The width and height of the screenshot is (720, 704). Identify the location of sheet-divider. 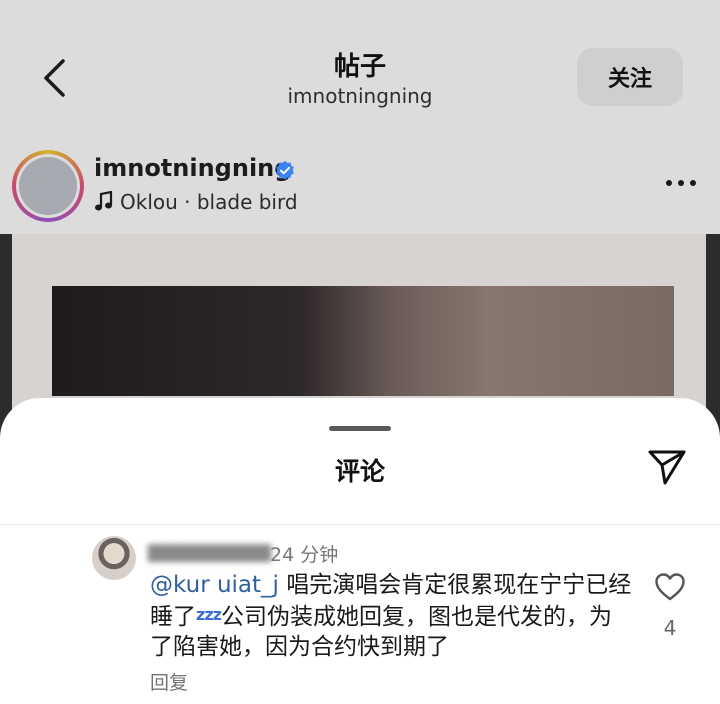
(360, 524).